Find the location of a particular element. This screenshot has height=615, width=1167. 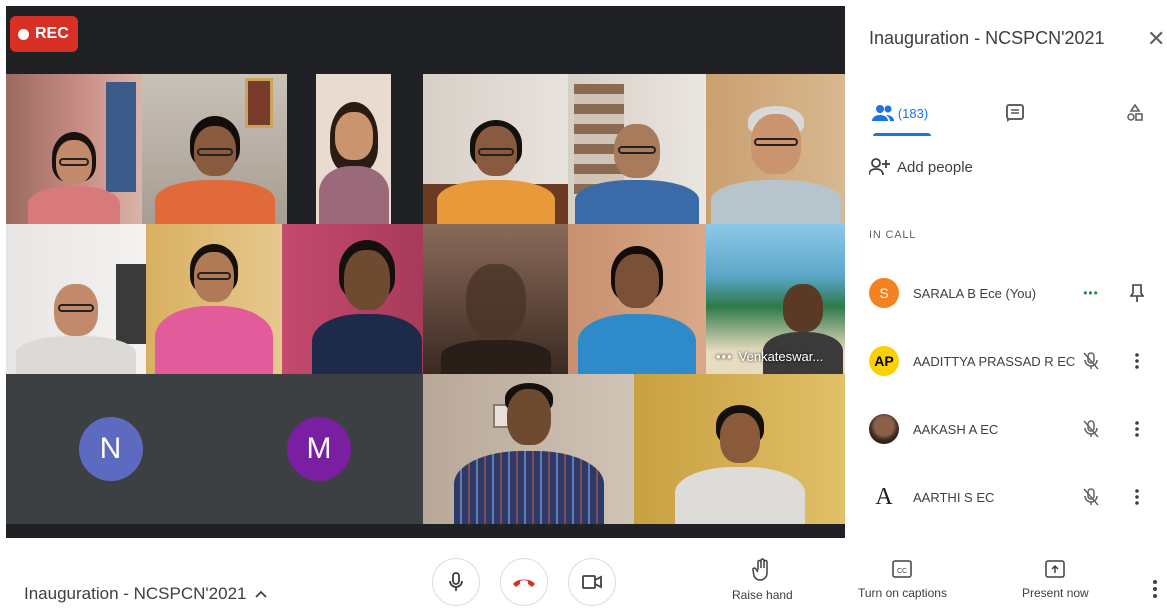

participant-avatar is located at coordinates (884, 429).